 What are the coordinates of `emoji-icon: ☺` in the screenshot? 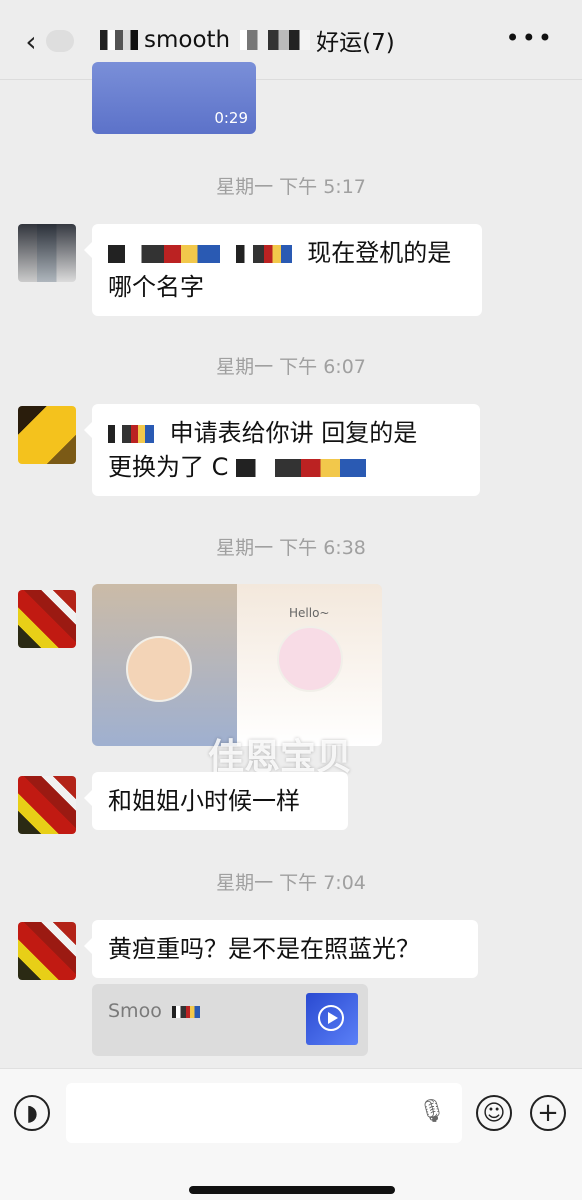 It's located at (494, 1113).